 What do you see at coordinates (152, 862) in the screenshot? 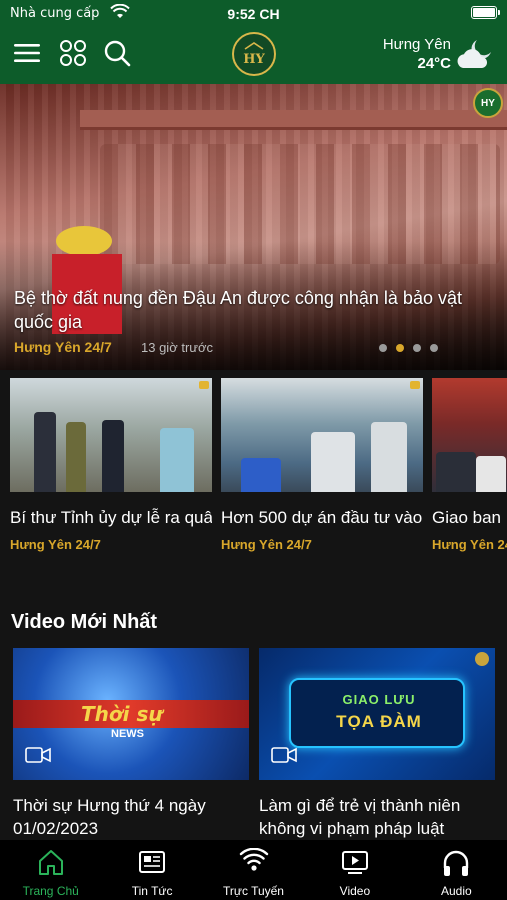
I see `newspaper-icon` at bounding box center [152, 862].